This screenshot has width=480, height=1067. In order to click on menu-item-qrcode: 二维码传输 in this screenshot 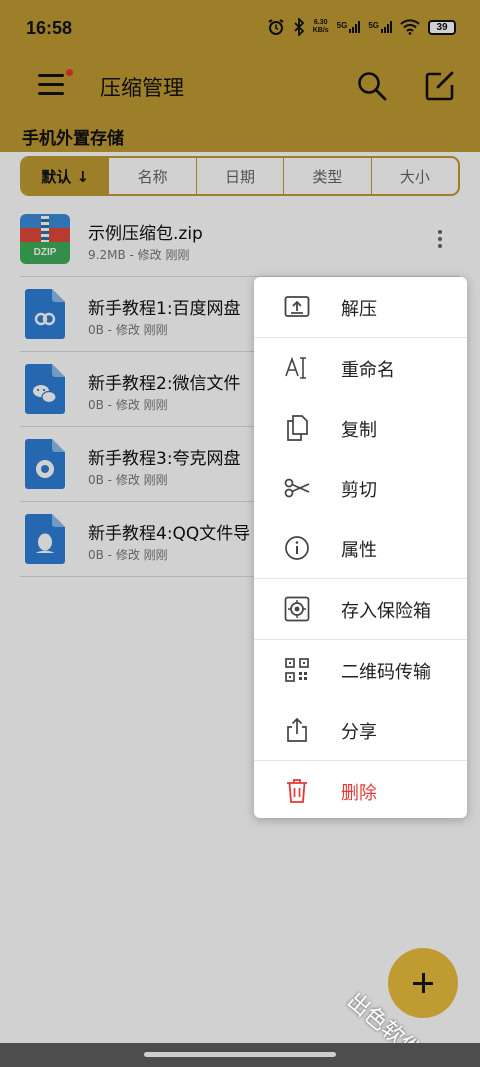, I will do `click(360, 670)`.